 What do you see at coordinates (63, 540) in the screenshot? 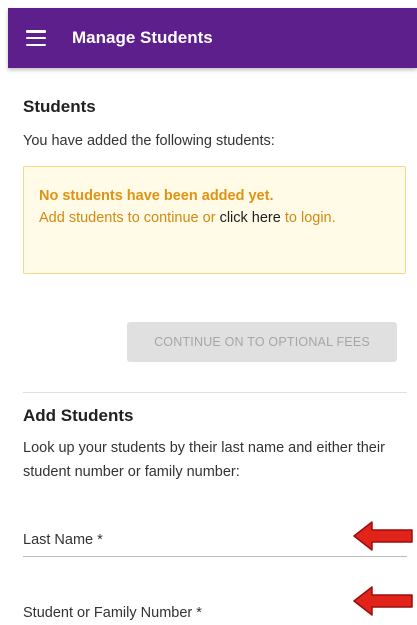
I see `last-name-label: Last Name *` at bounding box center [63, 540].